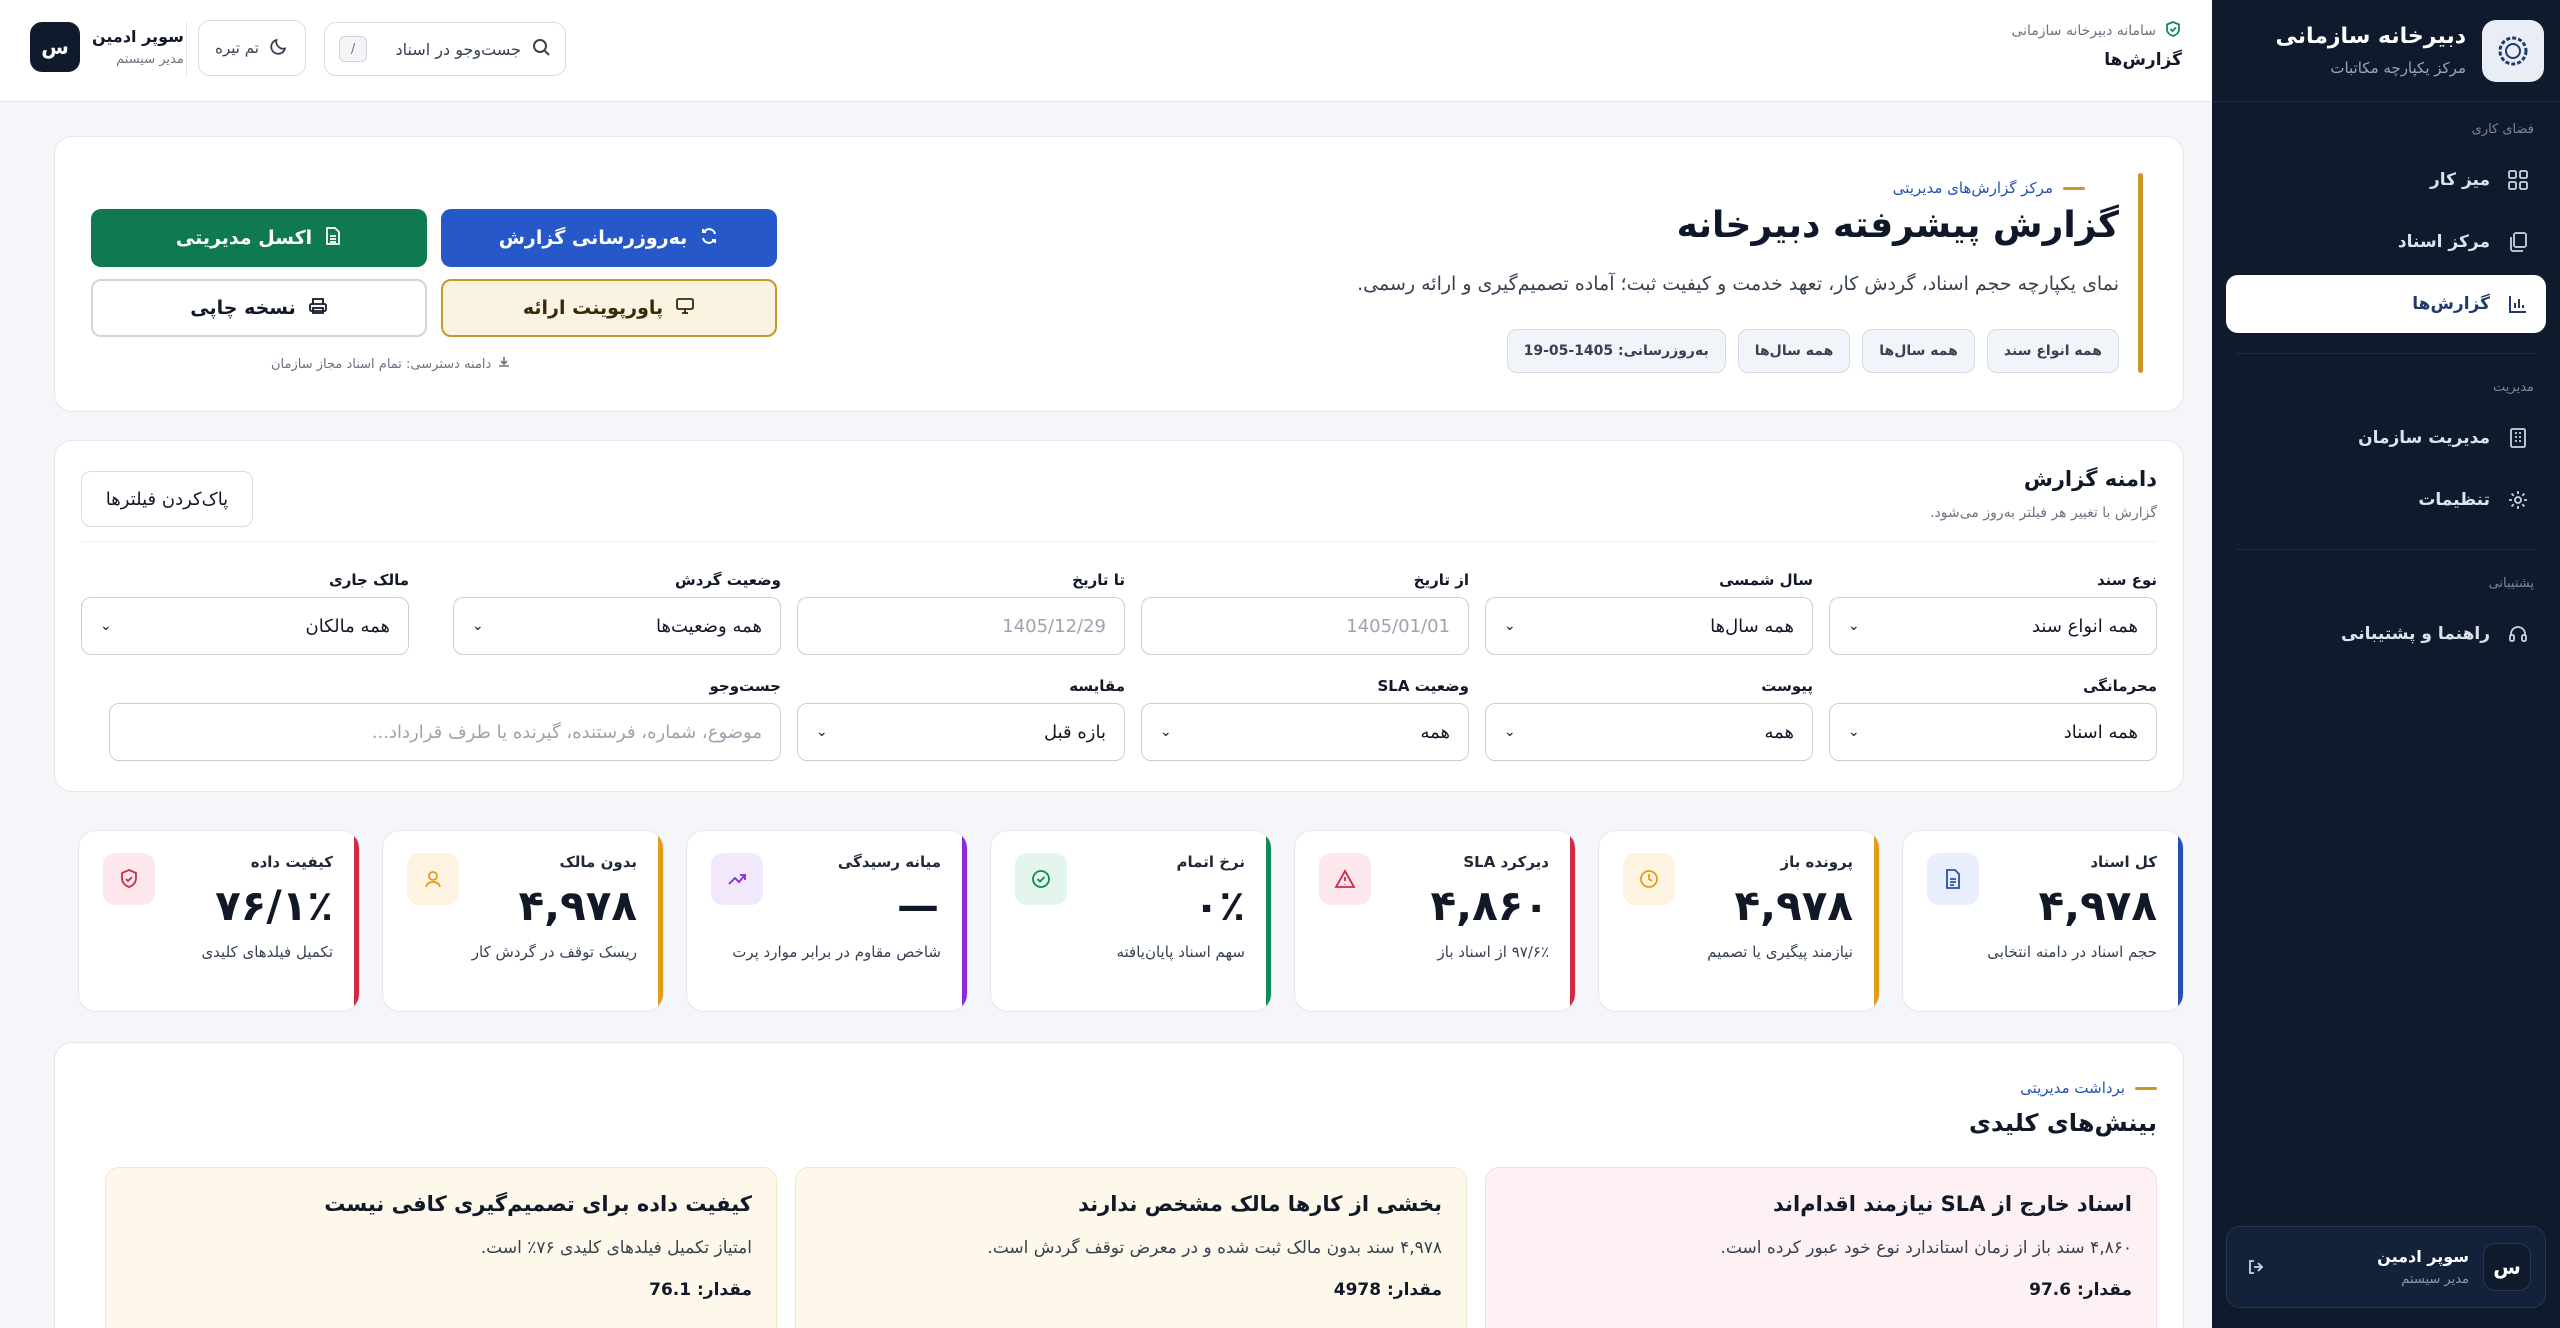 The image size is (2560, 1328). What do you see at coordinates (523, 921) in the screenshot?
I see `kpi-card: بدون مالک ۴,۹۷۸ ریسک توقف در گردش کار` at bounding box center [523, 921].